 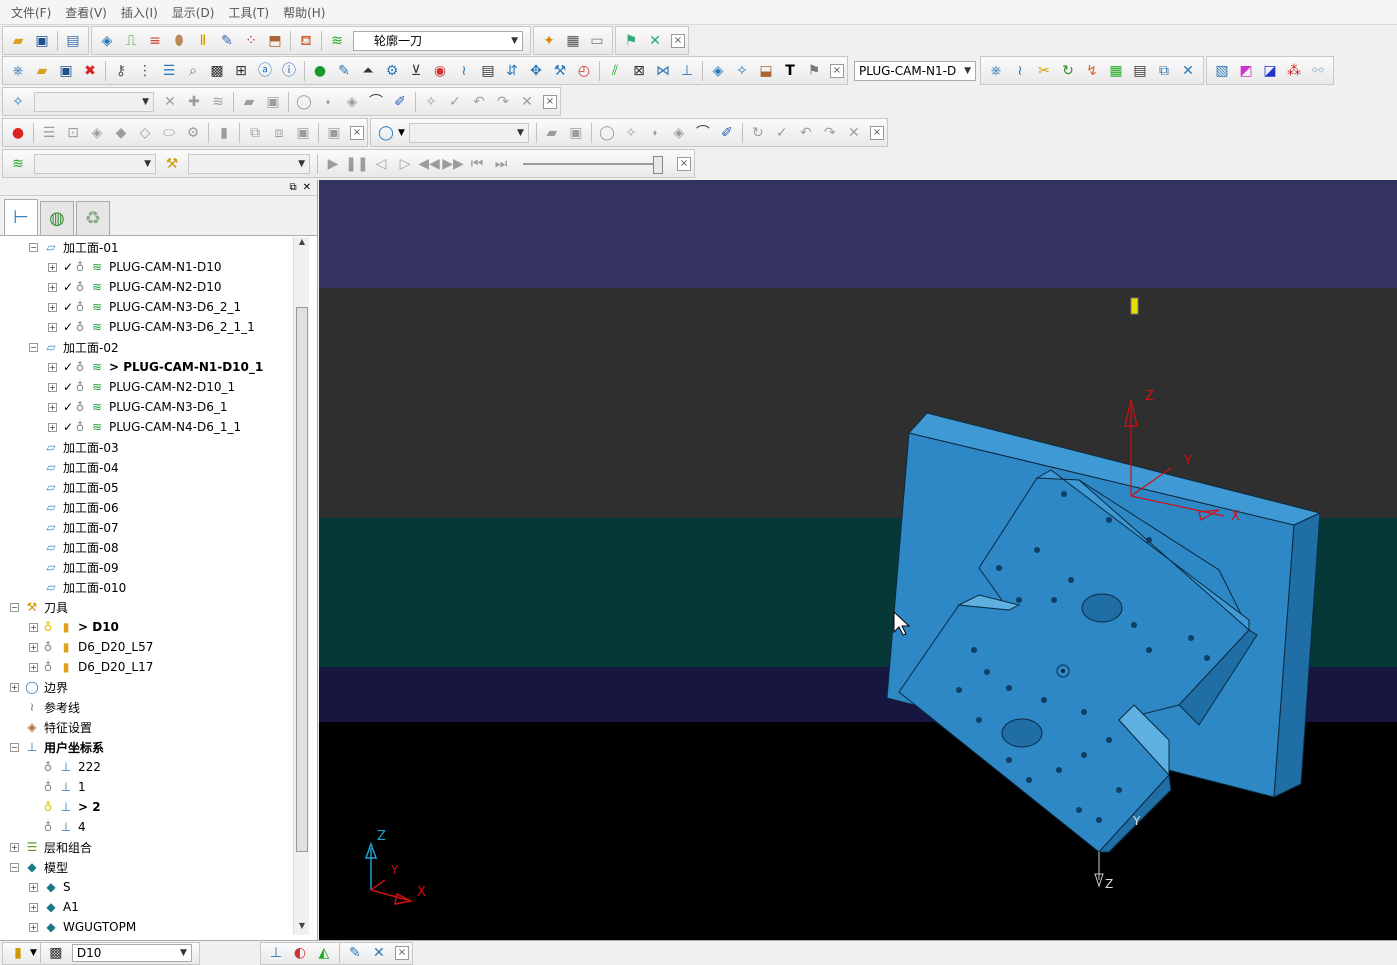 I want to click on tree-item: ▱ 加工面-03, so click(x=146, y=447).